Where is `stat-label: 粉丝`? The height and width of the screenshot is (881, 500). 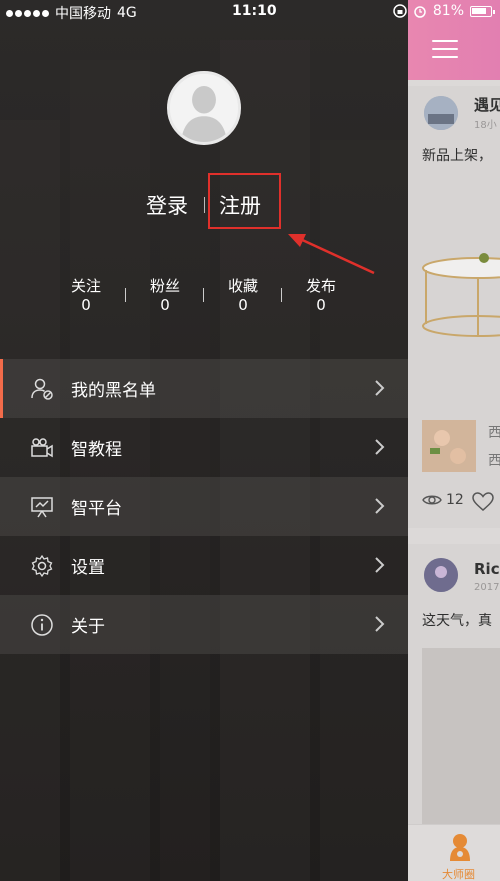 stat-label: 粉丝 is located at coordinates (164, 286).